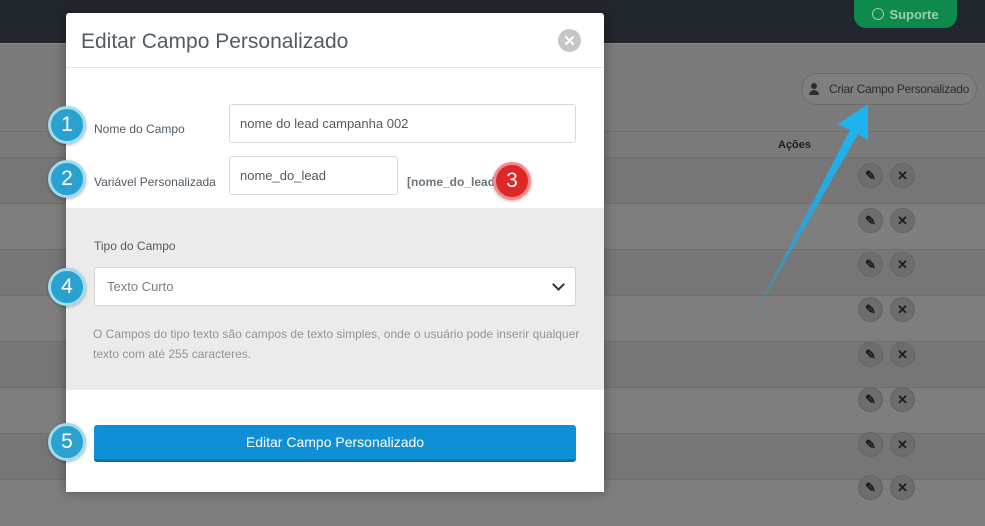 The image size is (985, 526). Describe the element at coordinates (878, 14) in the screenshot. I see `whatsapp-icon` at that location.